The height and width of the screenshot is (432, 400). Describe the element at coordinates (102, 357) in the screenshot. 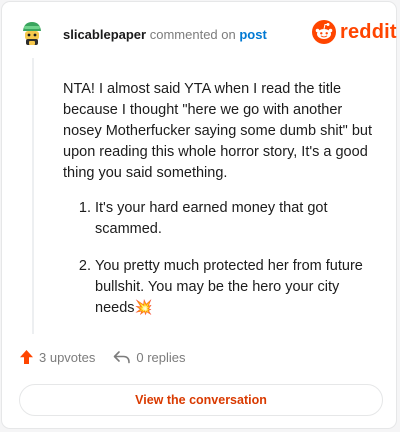

I see `comment-footer: 3 upvotes 0 replies` at that location.